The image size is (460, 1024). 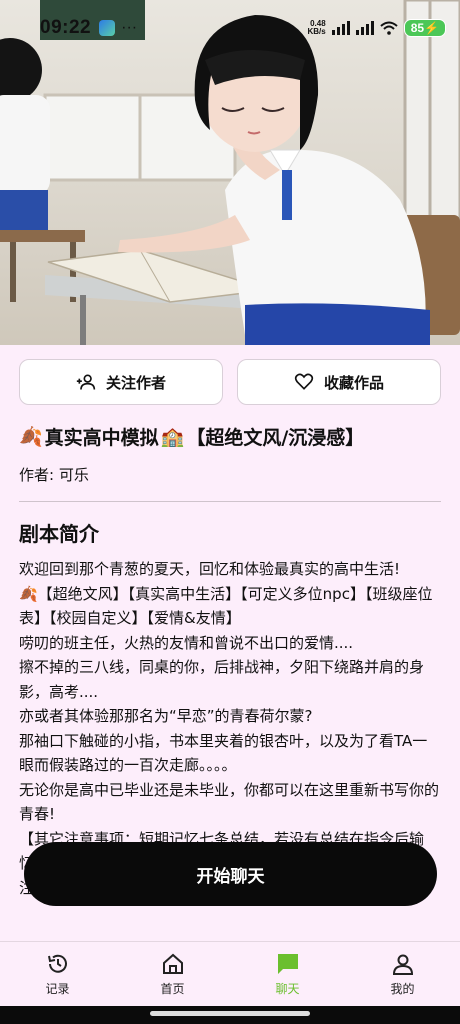 What do you see at coordinates (86, 382) in the screenshot?
I see `add-user-icon` at bounding box center [86, 382].